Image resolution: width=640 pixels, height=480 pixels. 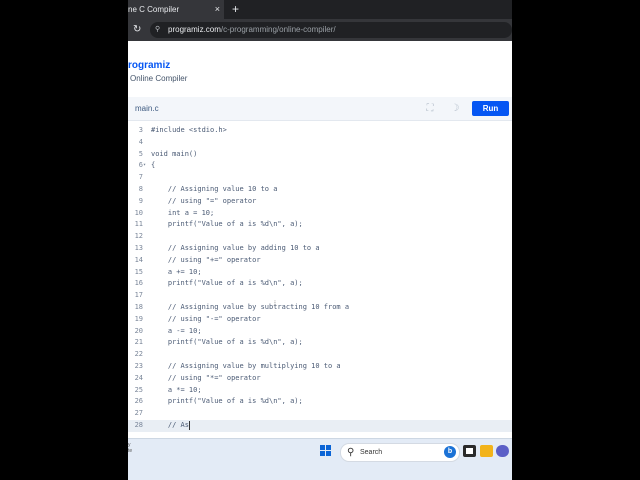 I want to click on code-text: // using "-=" operator, so click(x=206, y=318).